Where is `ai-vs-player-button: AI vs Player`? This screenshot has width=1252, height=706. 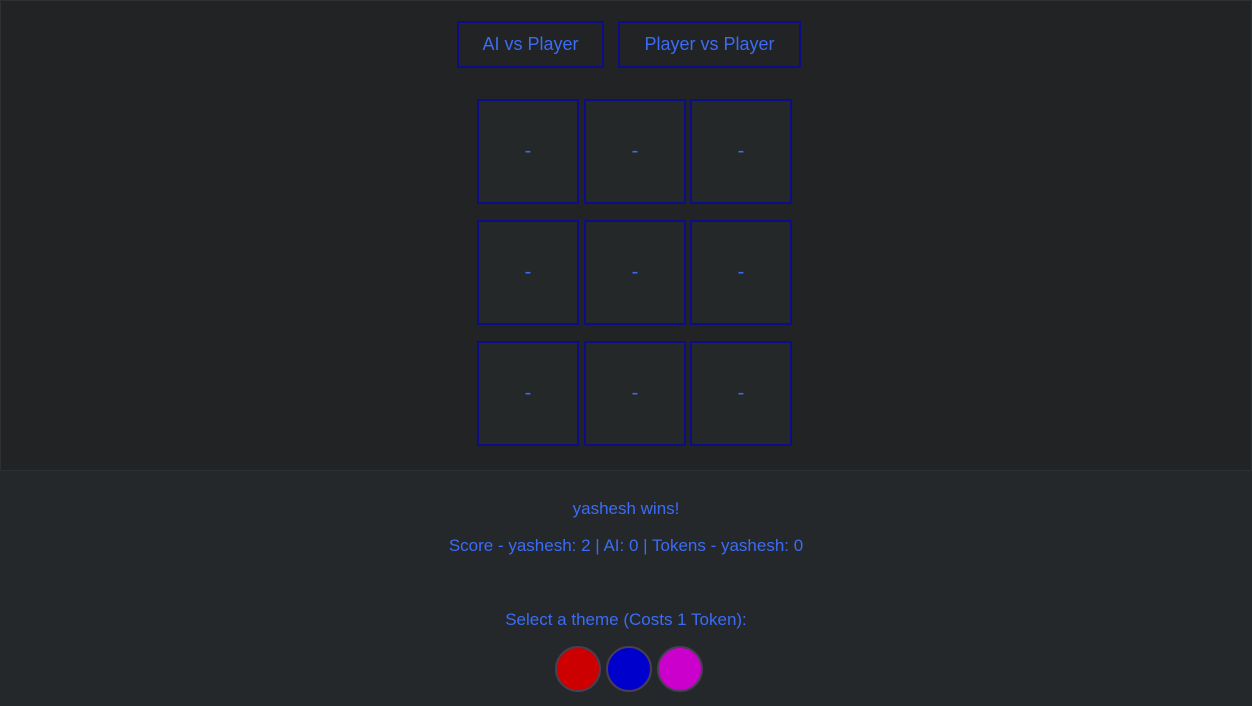
ai-vs-player-button: AI vs Player is located at coordinates (530, 44).